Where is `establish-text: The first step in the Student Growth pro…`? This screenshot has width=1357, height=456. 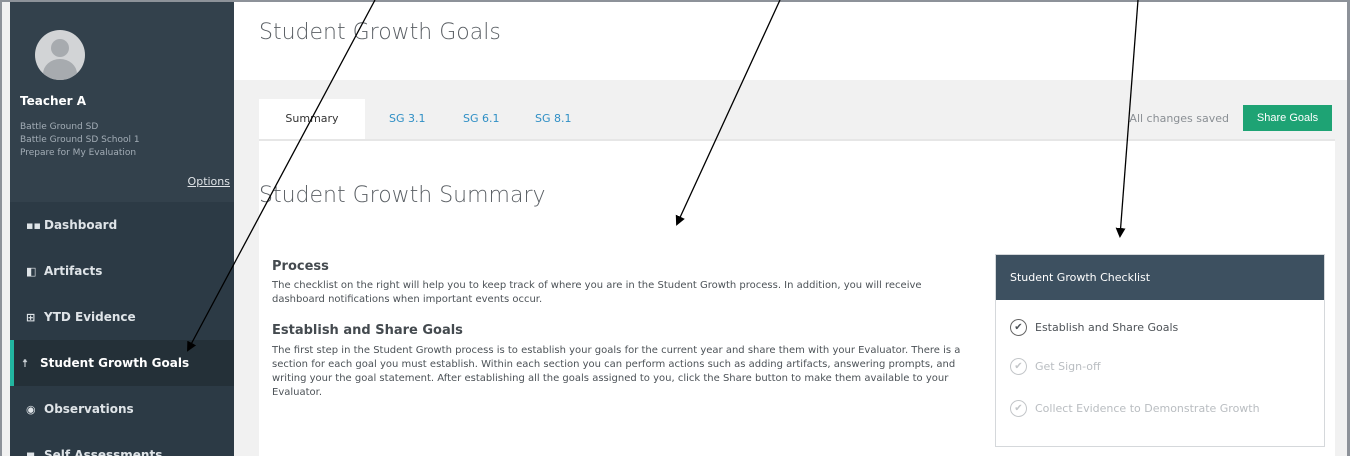
establish-text: The first step in the Student Growth pro… is located at coordinates (616, 371).